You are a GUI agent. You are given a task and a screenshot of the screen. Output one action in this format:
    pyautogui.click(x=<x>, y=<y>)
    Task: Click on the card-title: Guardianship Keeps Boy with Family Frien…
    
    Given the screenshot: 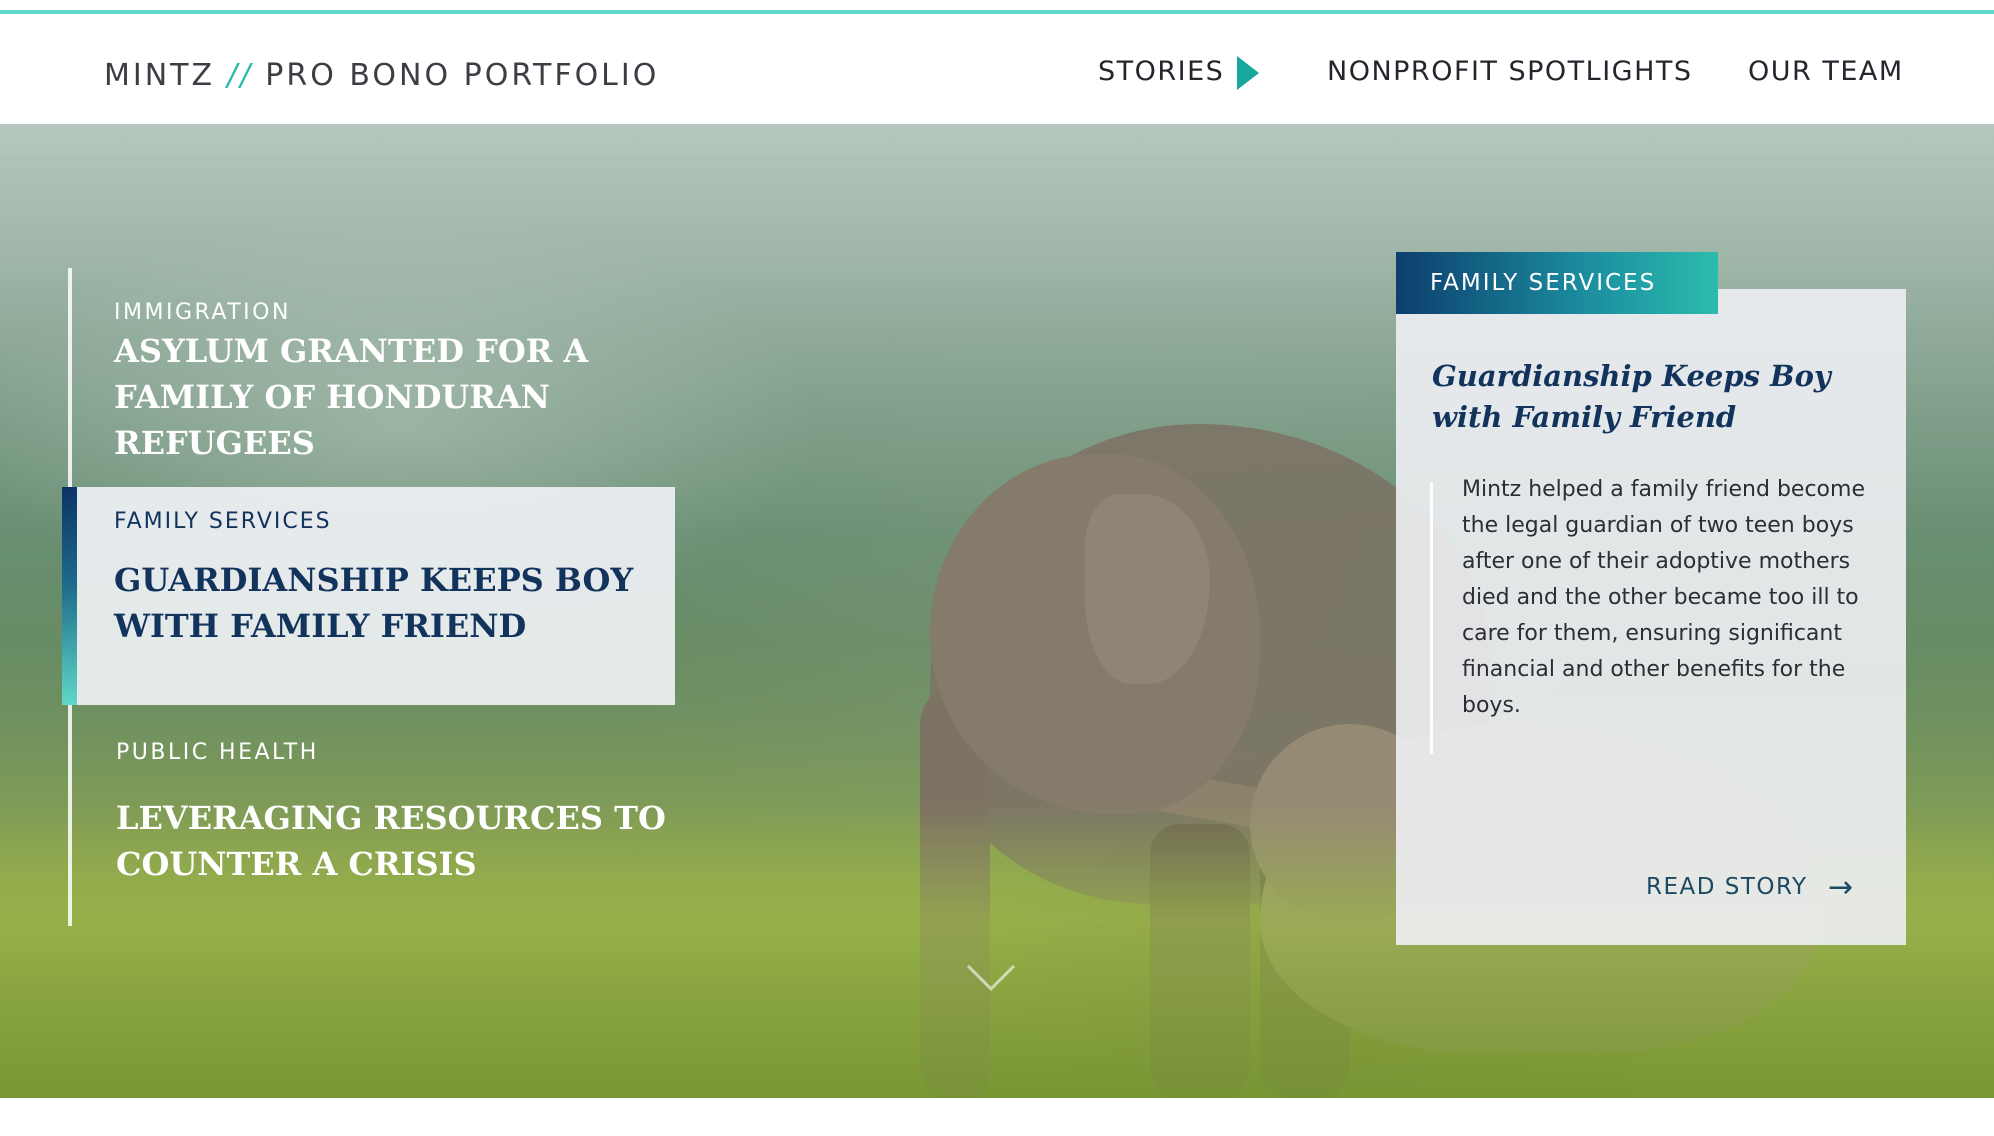 What is the action you would take?
    pyautogui.click(x=1631, y=396)
    